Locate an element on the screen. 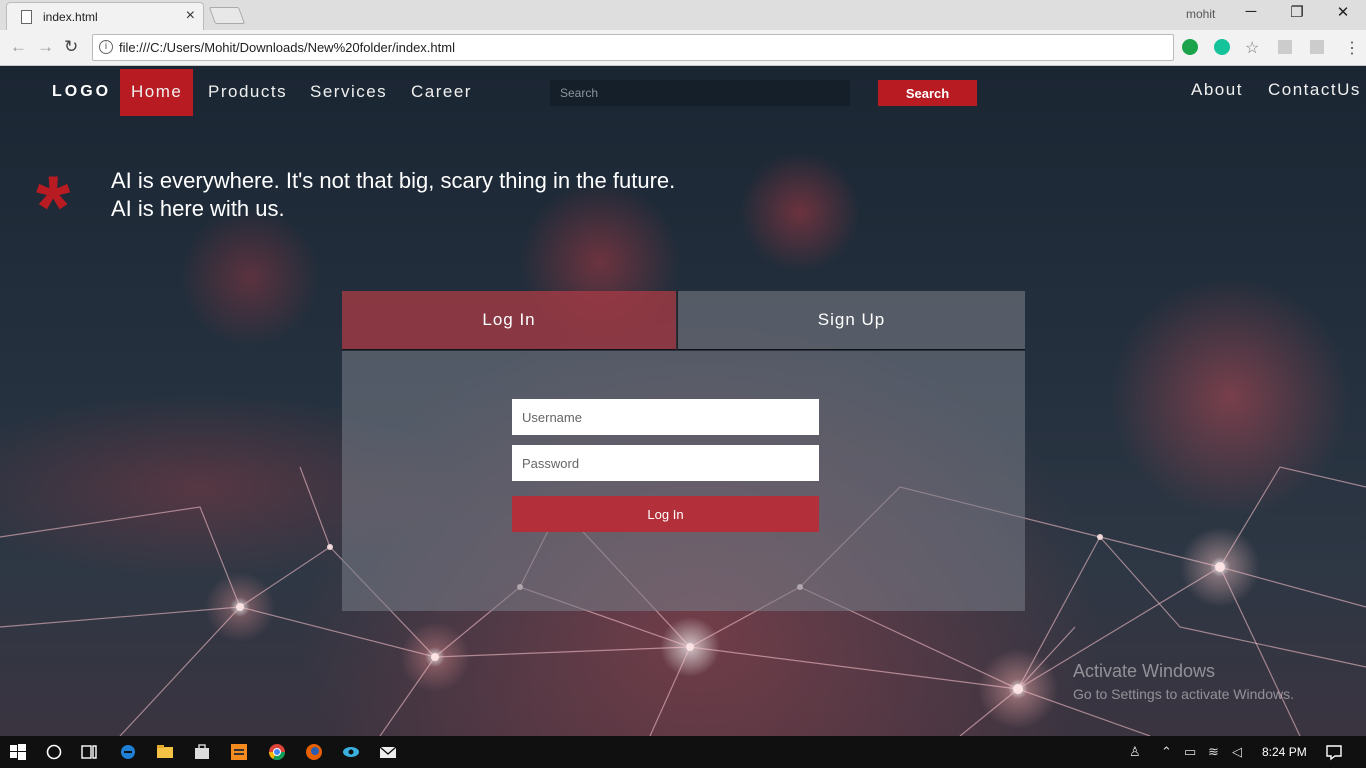 This screenshot has width=1366, height=768. reload-icon: ↻ is located at coordinates (71, 47).